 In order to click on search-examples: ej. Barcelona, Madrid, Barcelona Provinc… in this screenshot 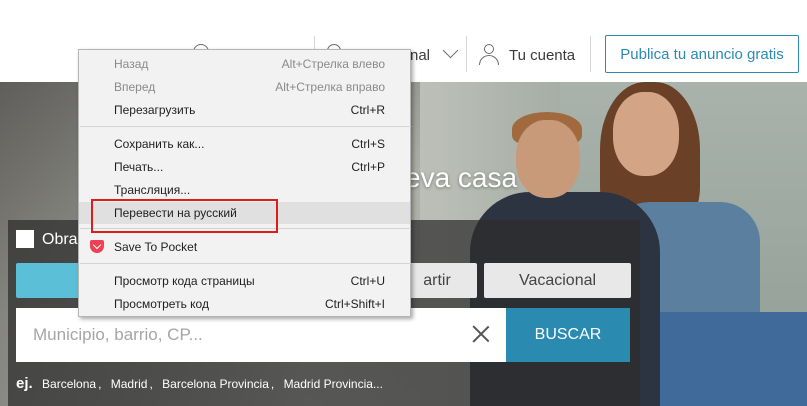, I will do `click(199, 383)`.